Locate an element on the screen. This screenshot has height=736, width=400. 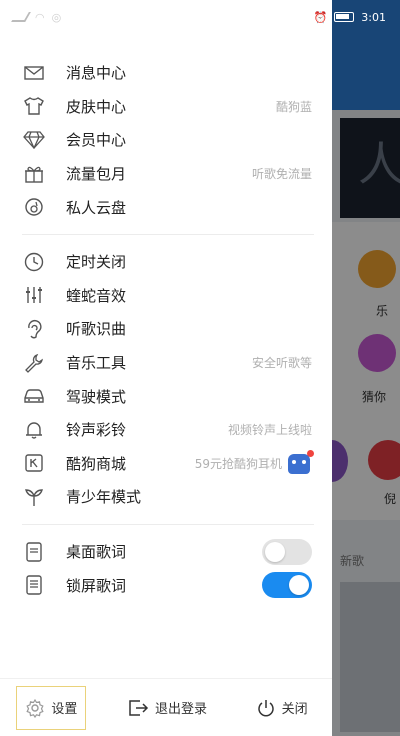
close-app-button: 关闭 is located at coordinates (282, 708).